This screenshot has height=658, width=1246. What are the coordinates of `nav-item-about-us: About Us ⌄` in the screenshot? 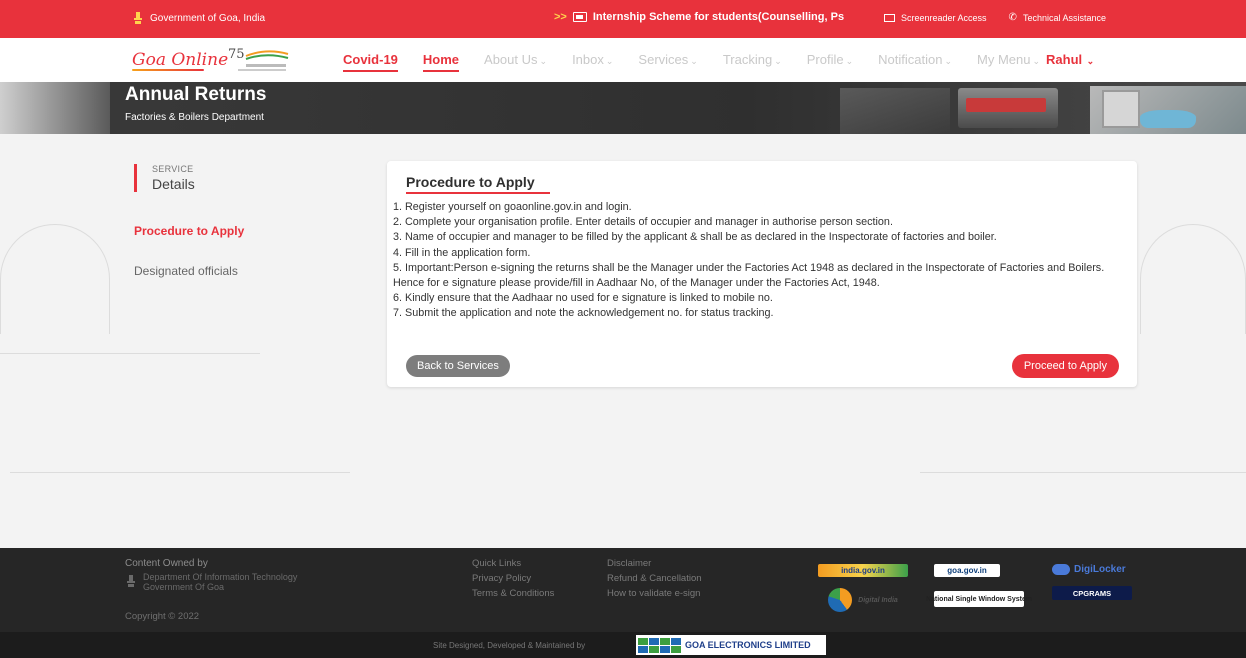 It's located at (515, 59).